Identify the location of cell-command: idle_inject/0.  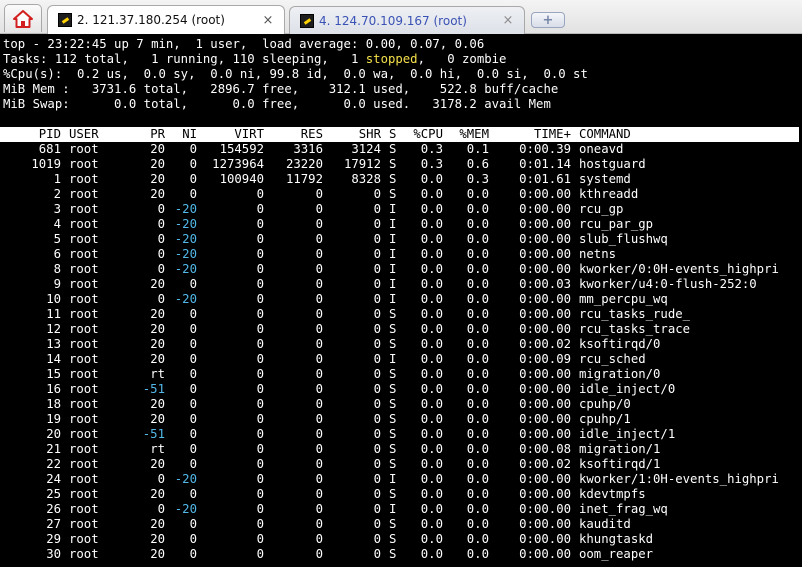
(627, 389).